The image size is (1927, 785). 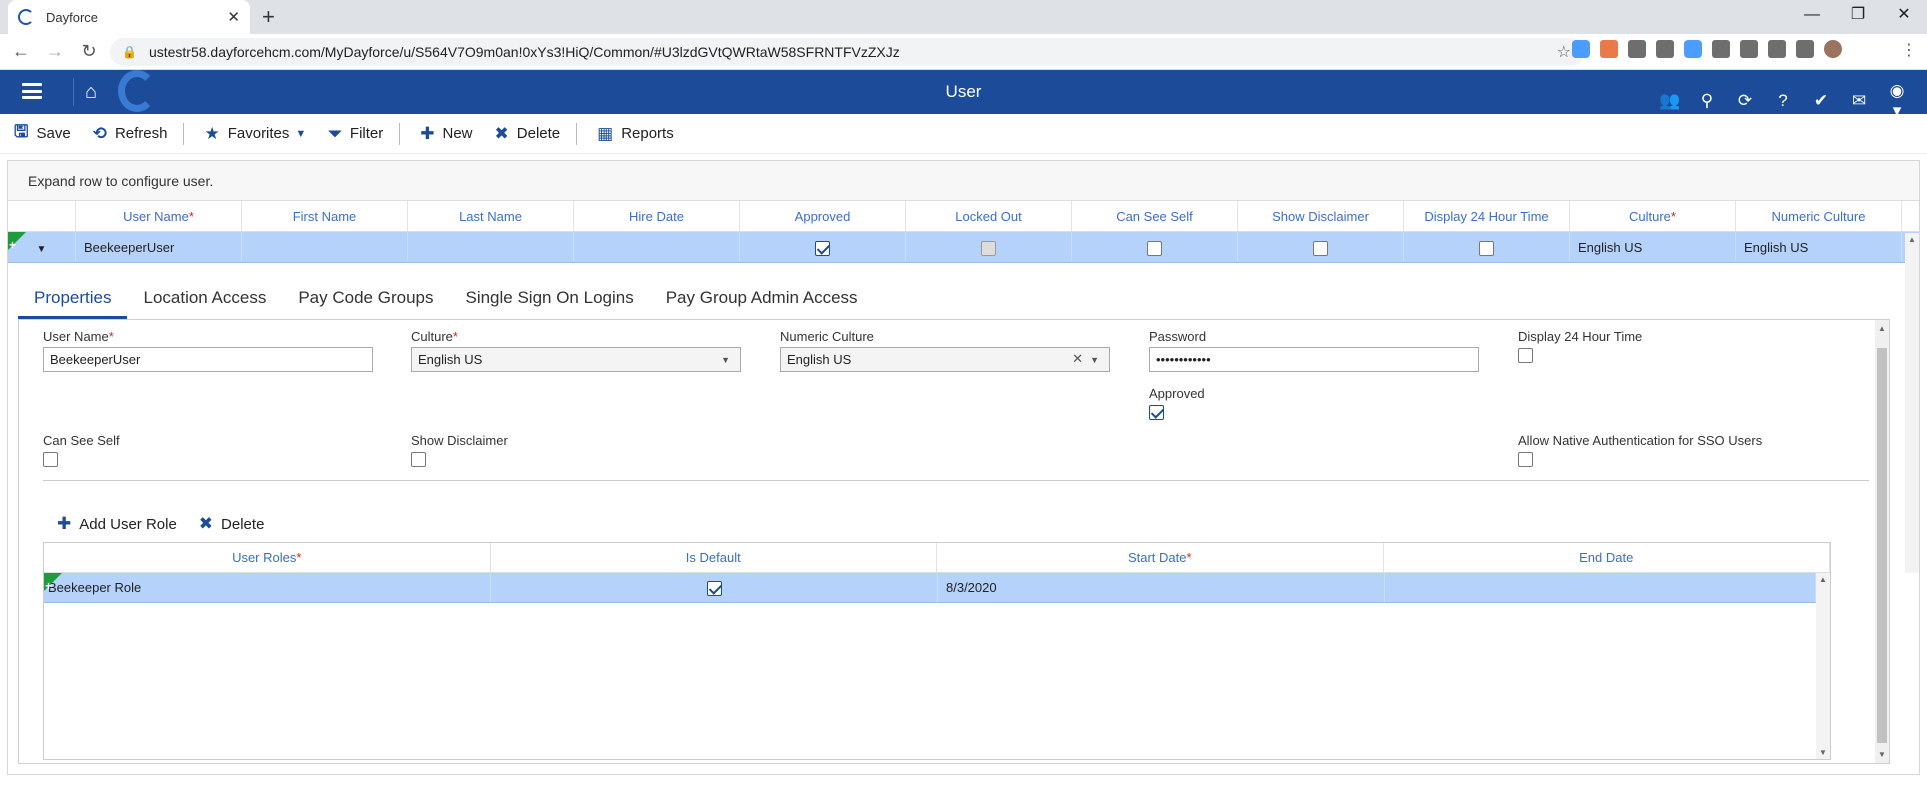 What do you see at coordinates (635, 134) in the screenshot?
I see `reports-button: ▦ Reports` at bounding box center [635, 134].